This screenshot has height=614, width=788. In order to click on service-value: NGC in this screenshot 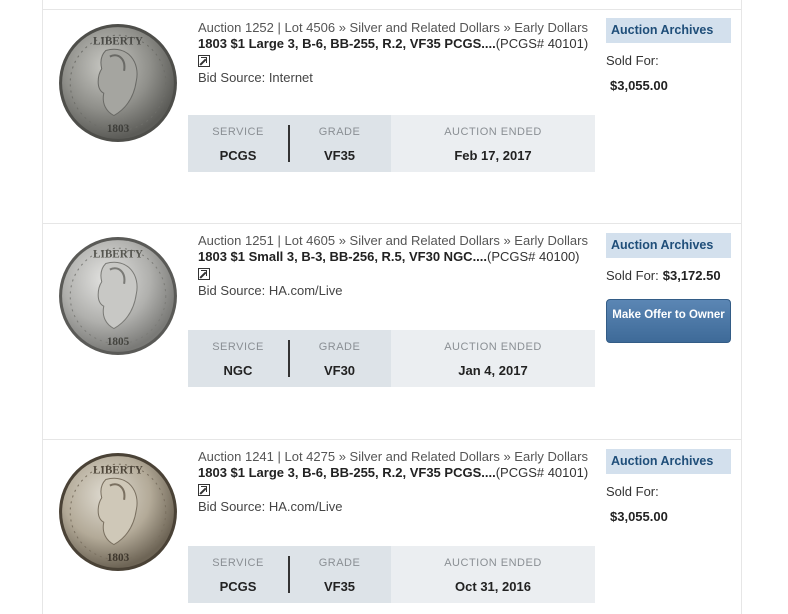, I will do `click(238, 370)`.